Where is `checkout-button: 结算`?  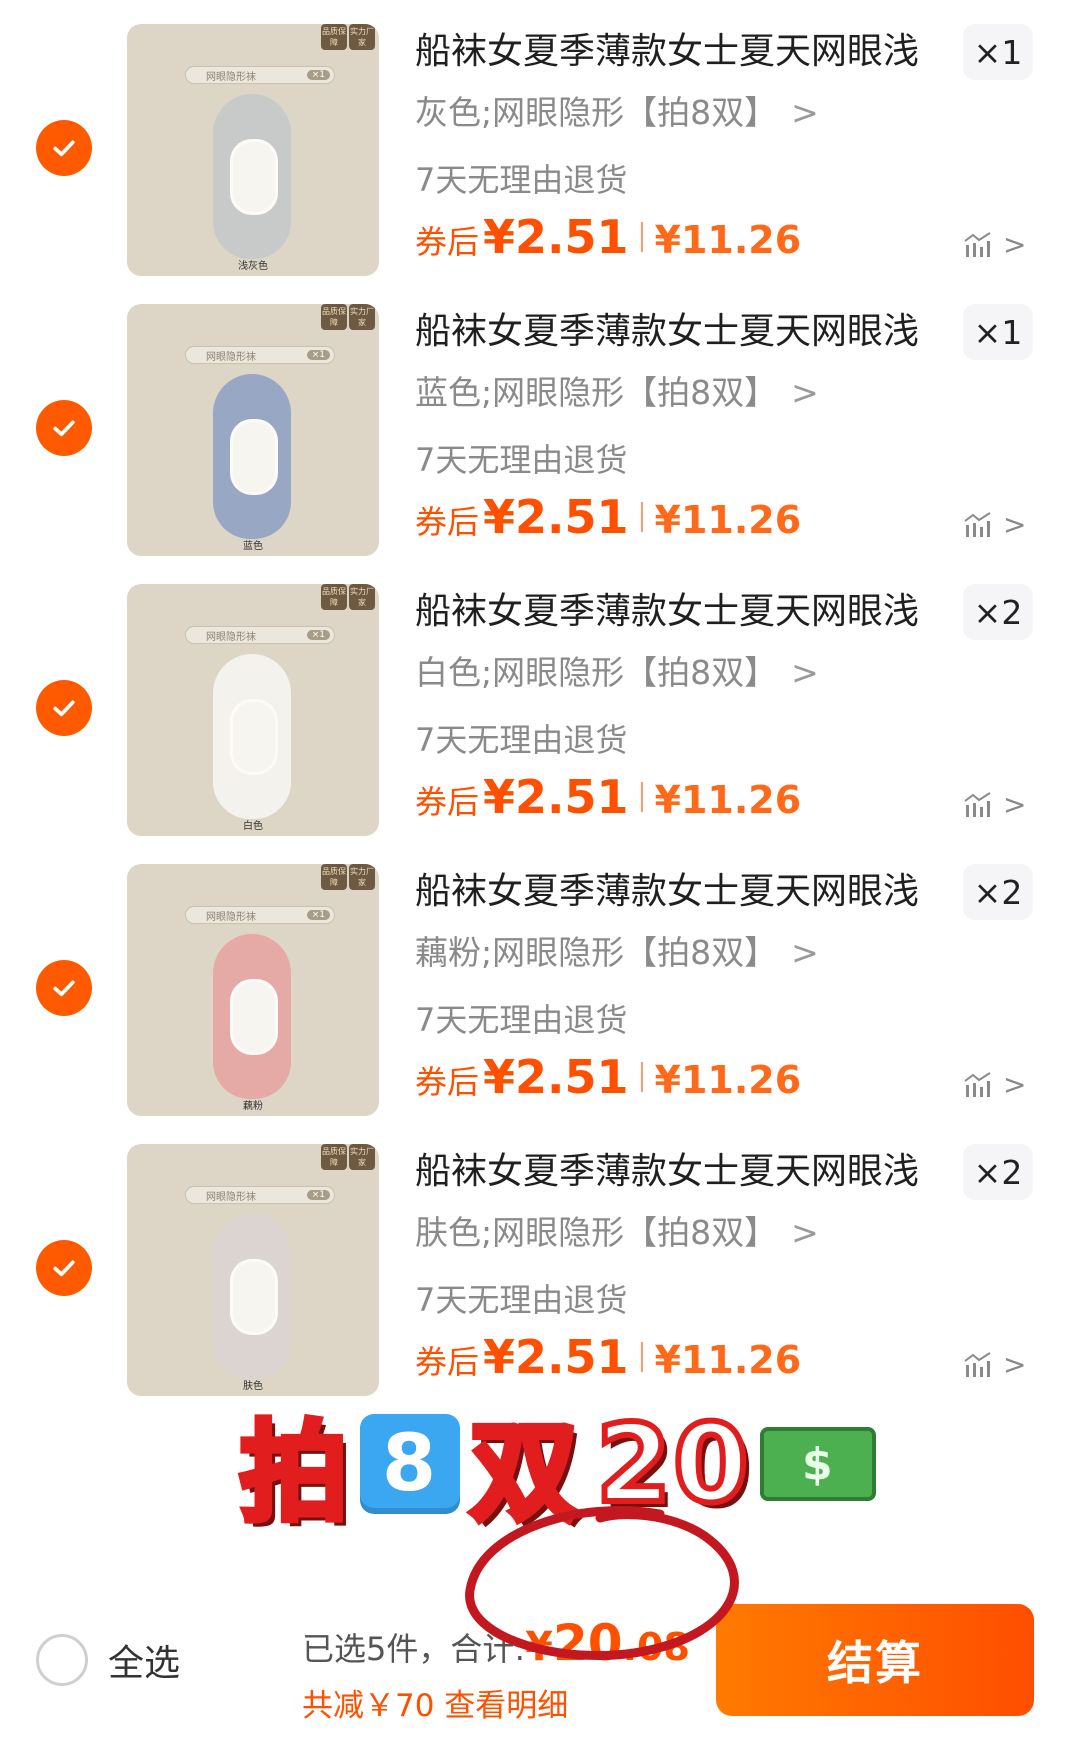
checkout-button: 结算 is located at coordinates (875, 1660).